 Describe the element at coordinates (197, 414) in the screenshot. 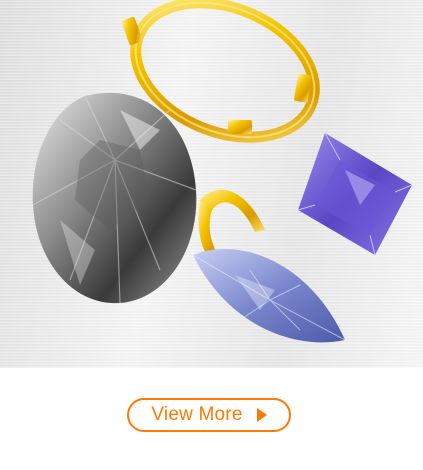

I see `view-more-label: View More` at that location.